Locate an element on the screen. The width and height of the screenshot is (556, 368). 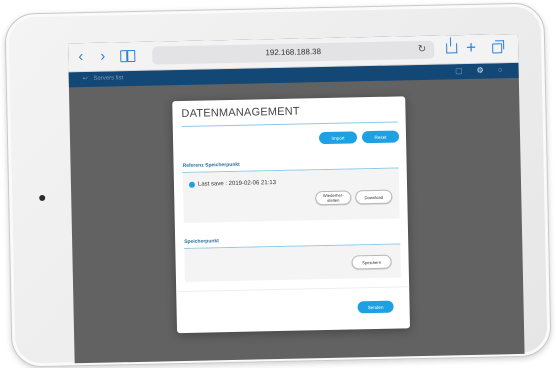
reference-section-heading: Referenz Speicherpunkt is located at coordinates (211, 165).